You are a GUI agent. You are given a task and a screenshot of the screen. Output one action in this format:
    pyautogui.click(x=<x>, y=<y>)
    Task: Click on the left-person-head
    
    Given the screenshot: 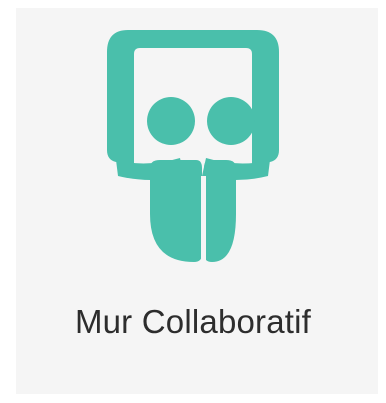 What is the action you would take?
    pyautogui.click(x=171, y=121)
    